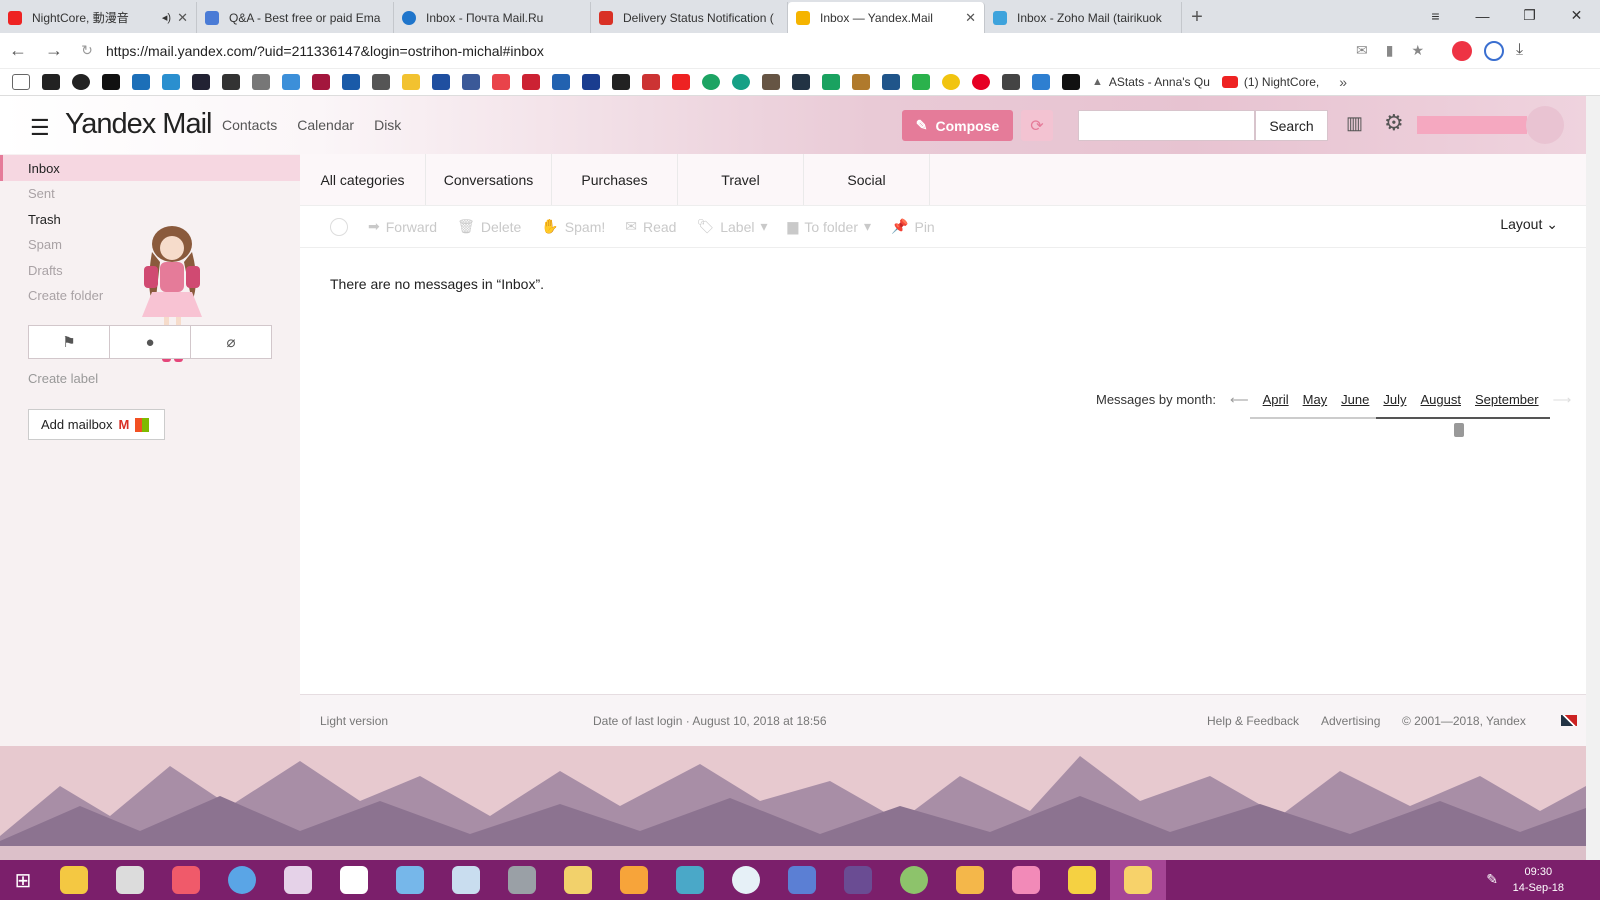  What do you see at coordinates (1569, 720) in the screenshot?
I see `language-flag-icon` at bounding box center [1569, 720].